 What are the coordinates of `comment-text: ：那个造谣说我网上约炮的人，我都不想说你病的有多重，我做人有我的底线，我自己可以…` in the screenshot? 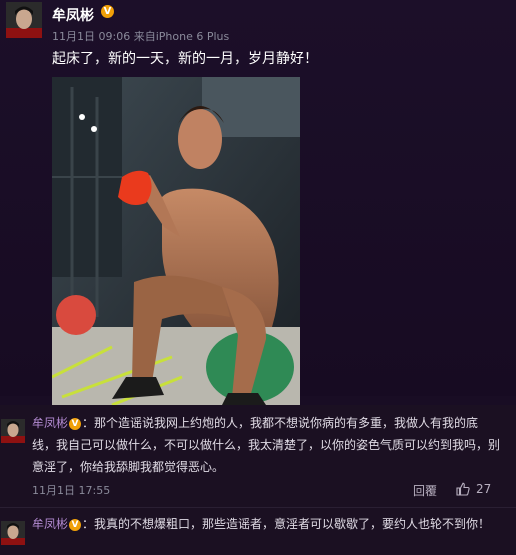 It's located at (266, 445).